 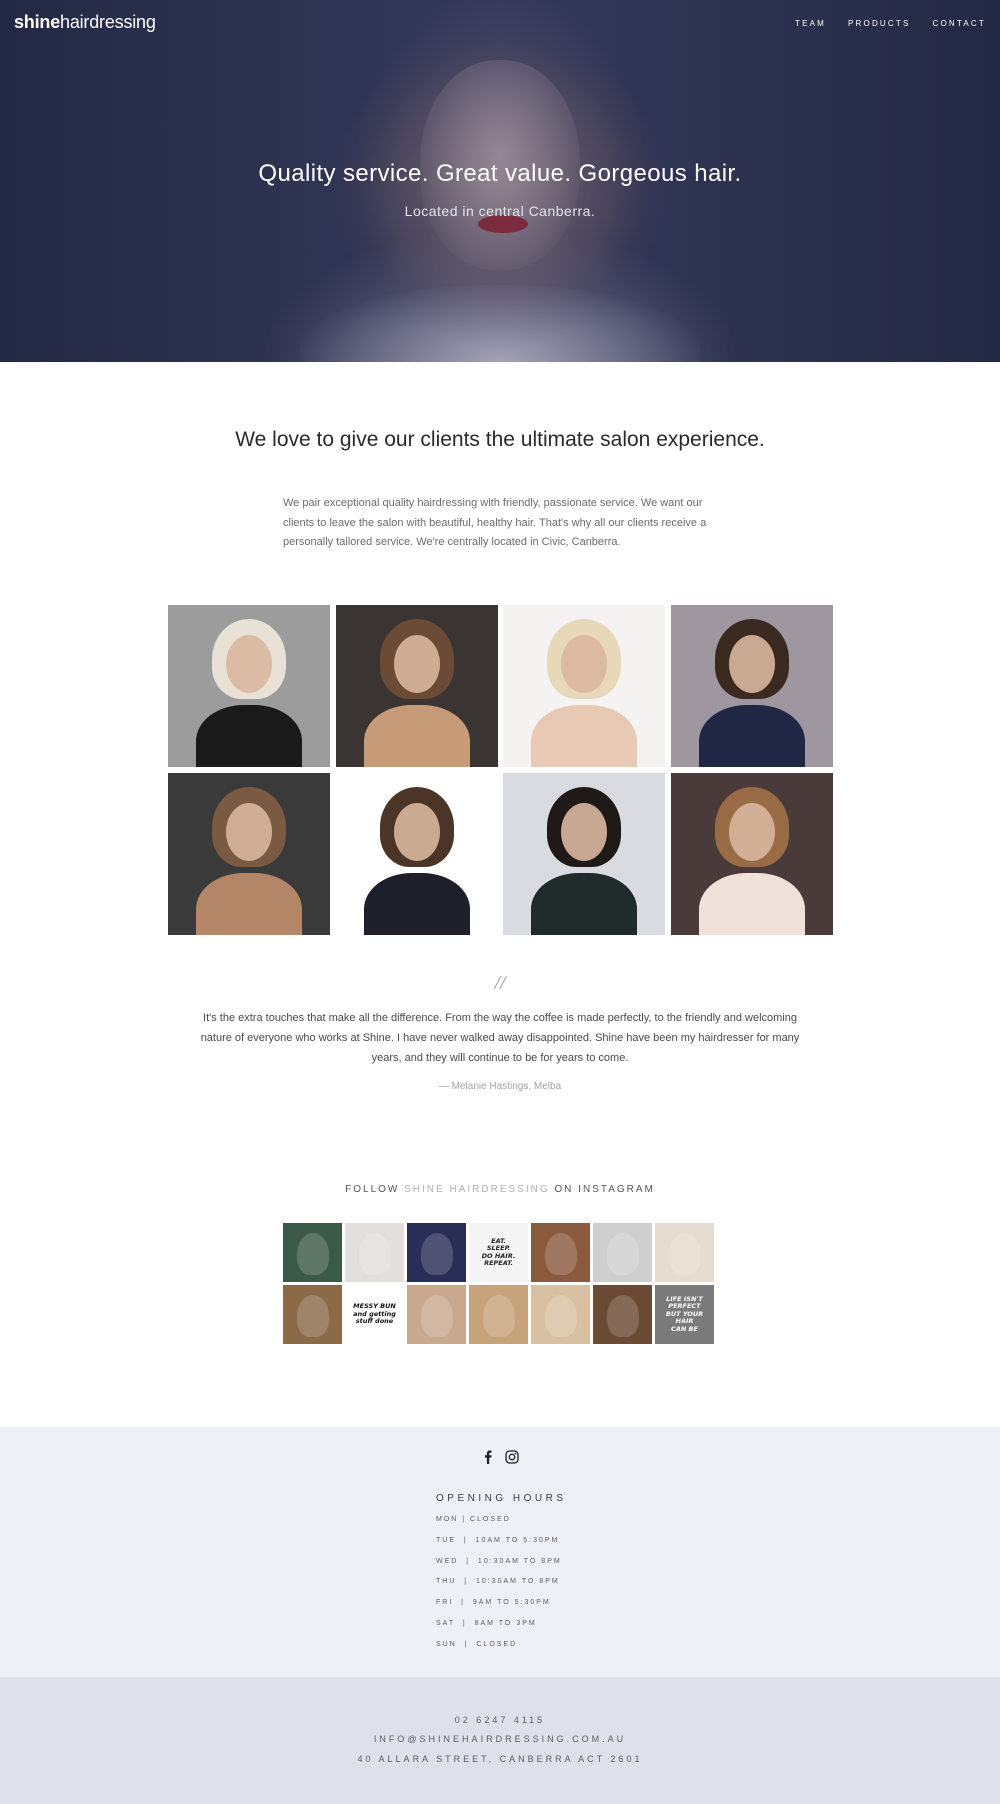 I want to click on main-nav: TEAM PRODUCTS CONTACT, so click(x=890, y=23).